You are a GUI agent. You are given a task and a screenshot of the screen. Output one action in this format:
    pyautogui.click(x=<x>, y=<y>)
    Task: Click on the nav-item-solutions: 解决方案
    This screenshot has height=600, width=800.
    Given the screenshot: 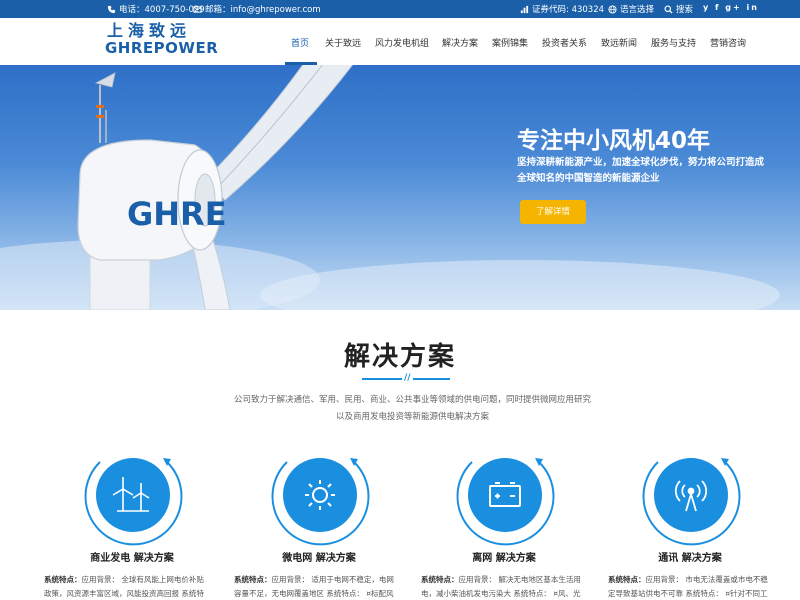 What is the action you would take?
    pyautogui.click(x=460, y=42)
    